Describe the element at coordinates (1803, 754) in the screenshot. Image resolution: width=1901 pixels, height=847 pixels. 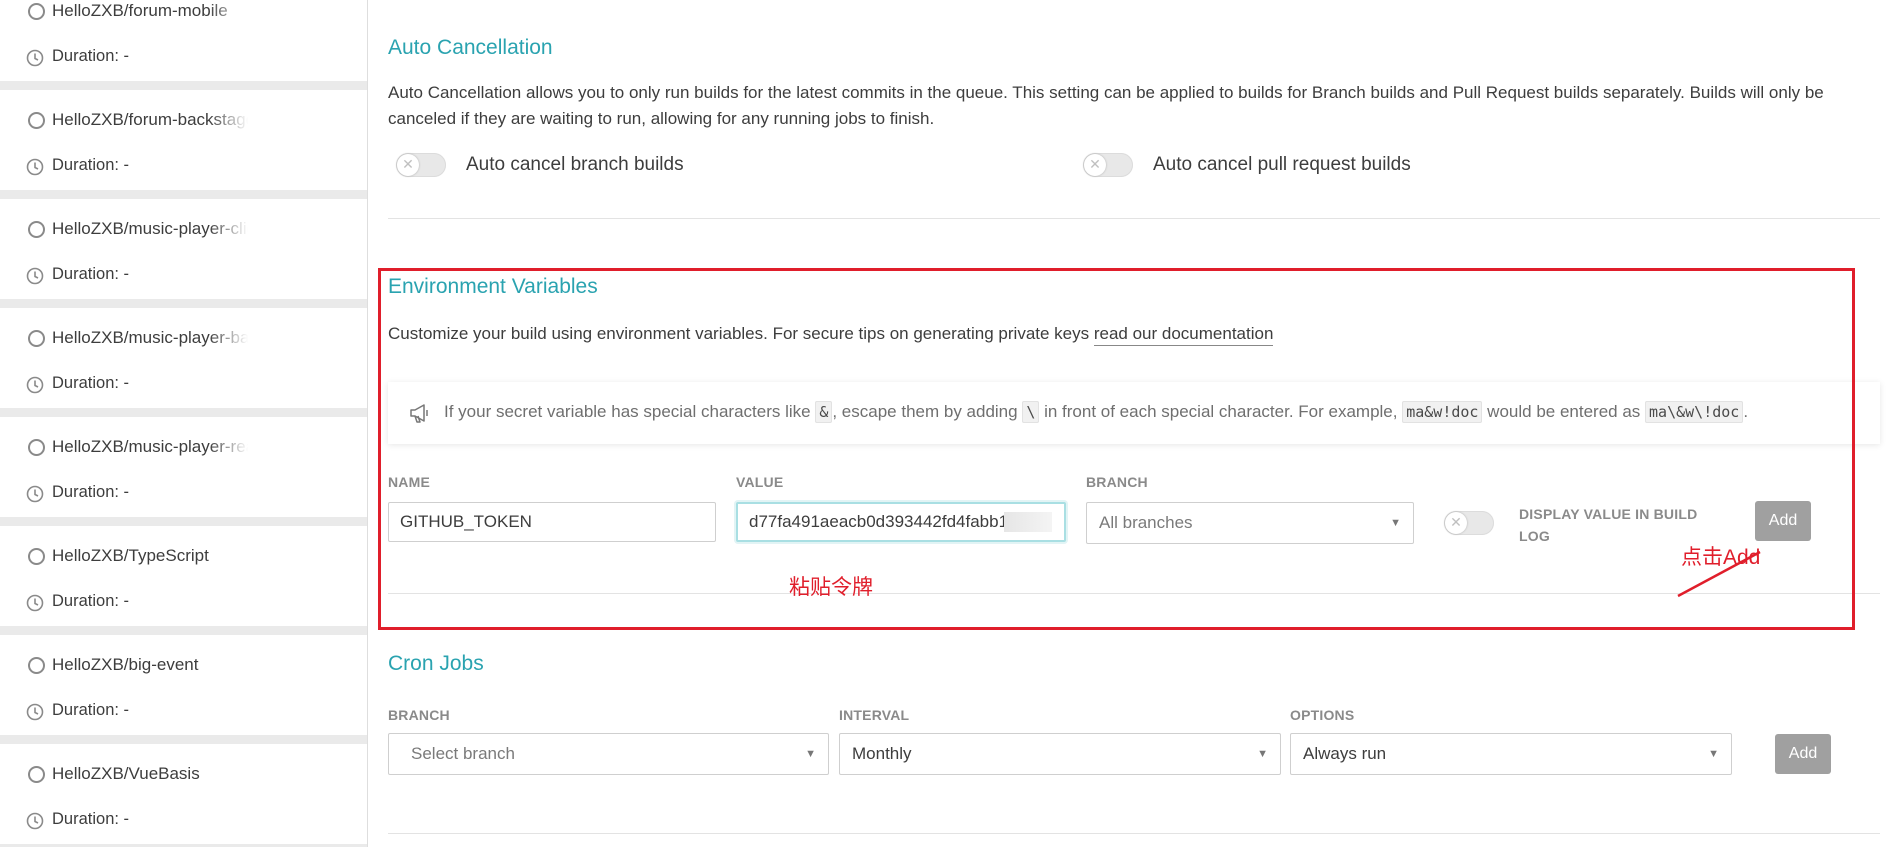
I see `add-cron-job-button: Add` at that location.